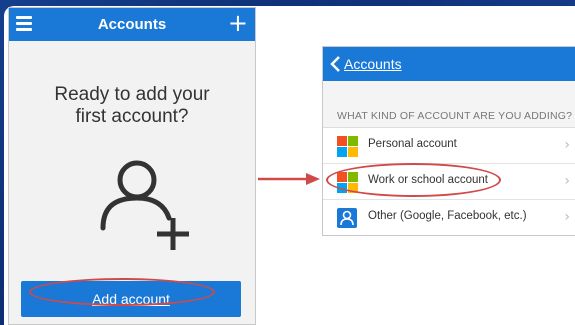  I want to click on plus-icon: +, so click(238, 23).